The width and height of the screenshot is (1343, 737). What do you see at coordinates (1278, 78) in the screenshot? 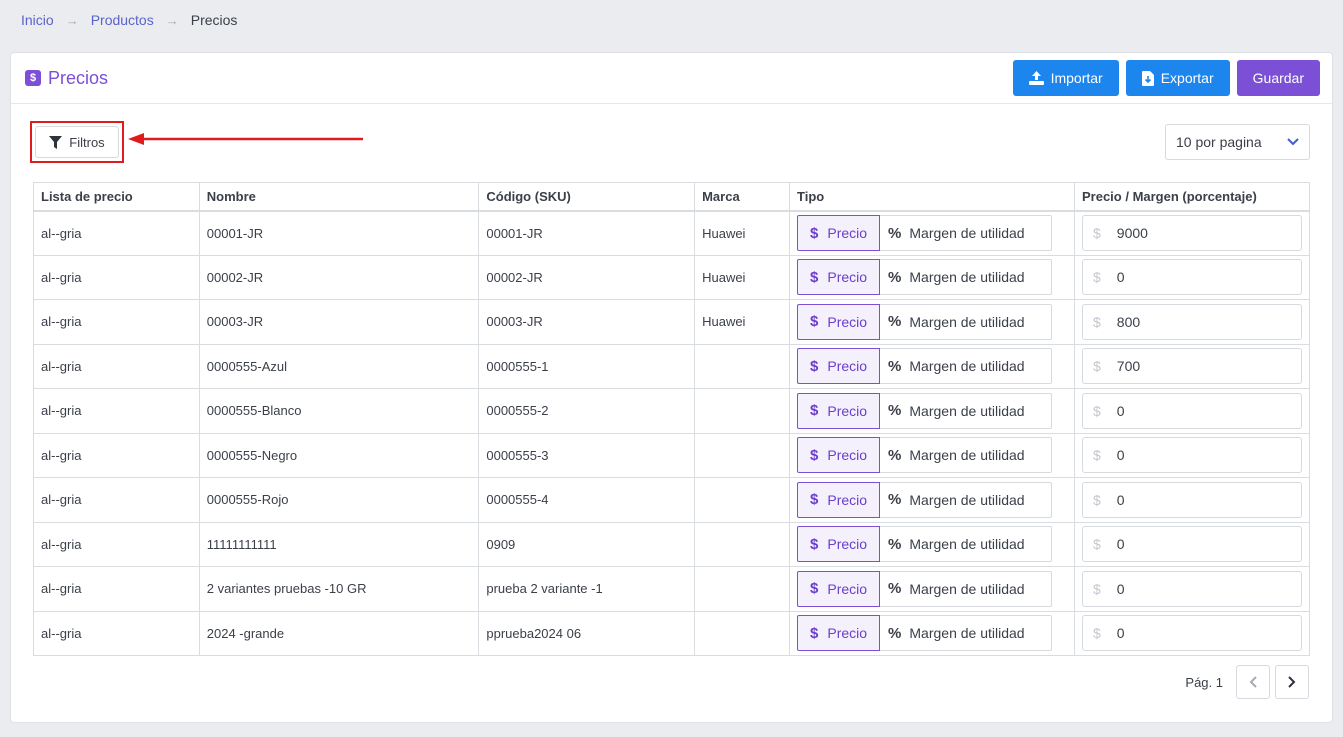
I see `save-button: Guardar` at bounding box center [1278, 78].